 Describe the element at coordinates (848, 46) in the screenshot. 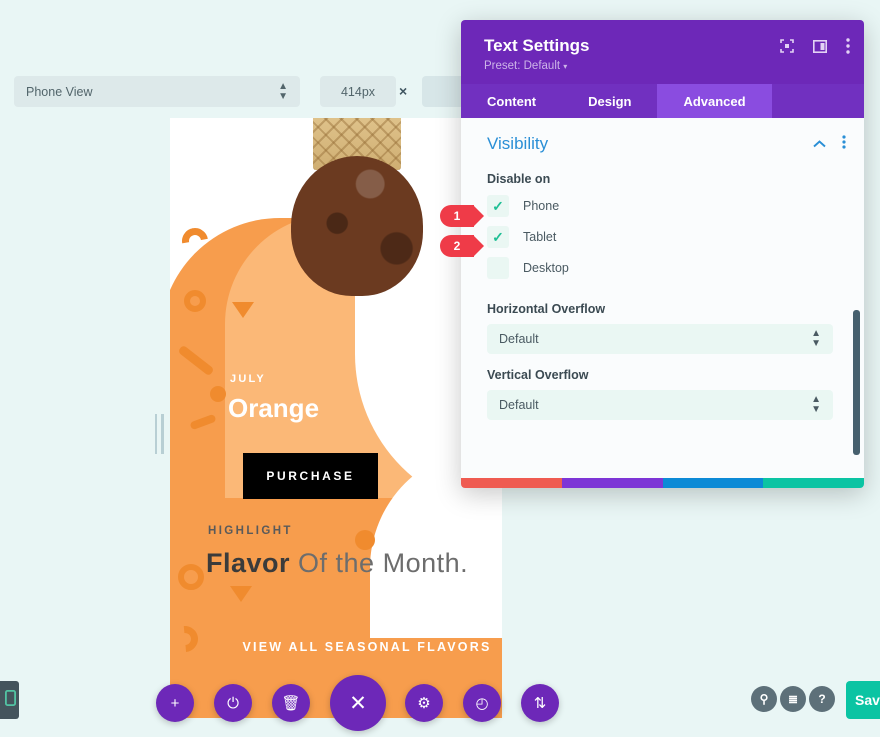

I see `more-vertical-icon` at that location.